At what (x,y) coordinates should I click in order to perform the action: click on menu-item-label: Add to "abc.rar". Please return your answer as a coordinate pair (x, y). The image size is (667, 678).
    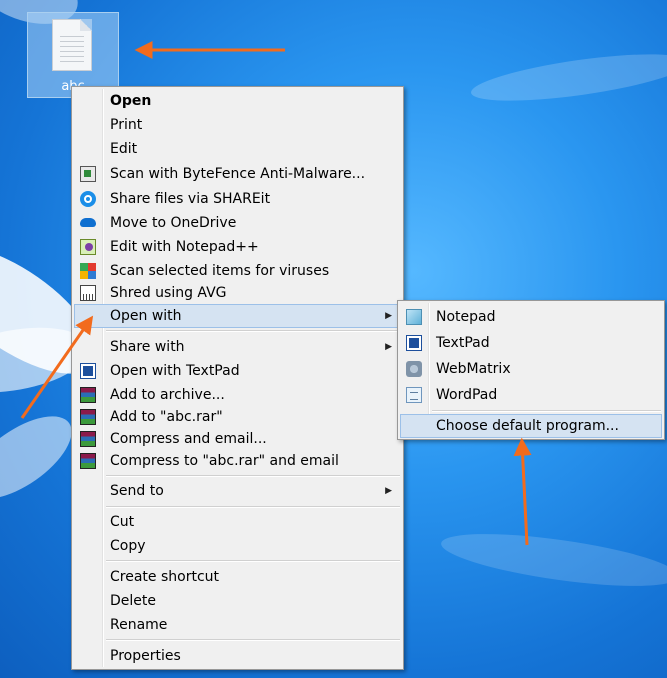
    Looking at the image, I should click on (166, 417).